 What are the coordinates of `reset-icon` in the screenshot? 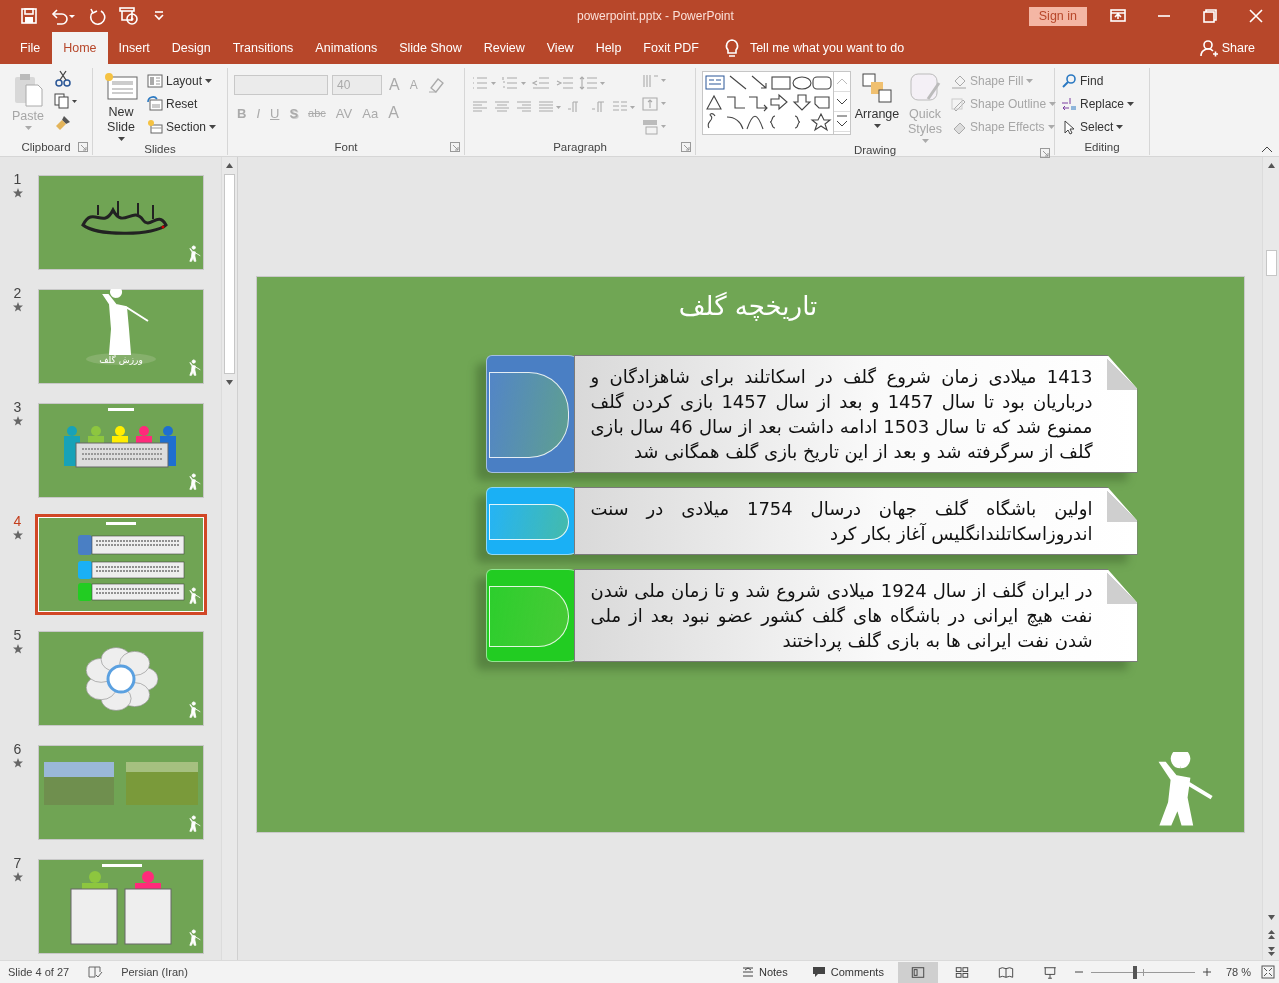 It's located at (155, 104).